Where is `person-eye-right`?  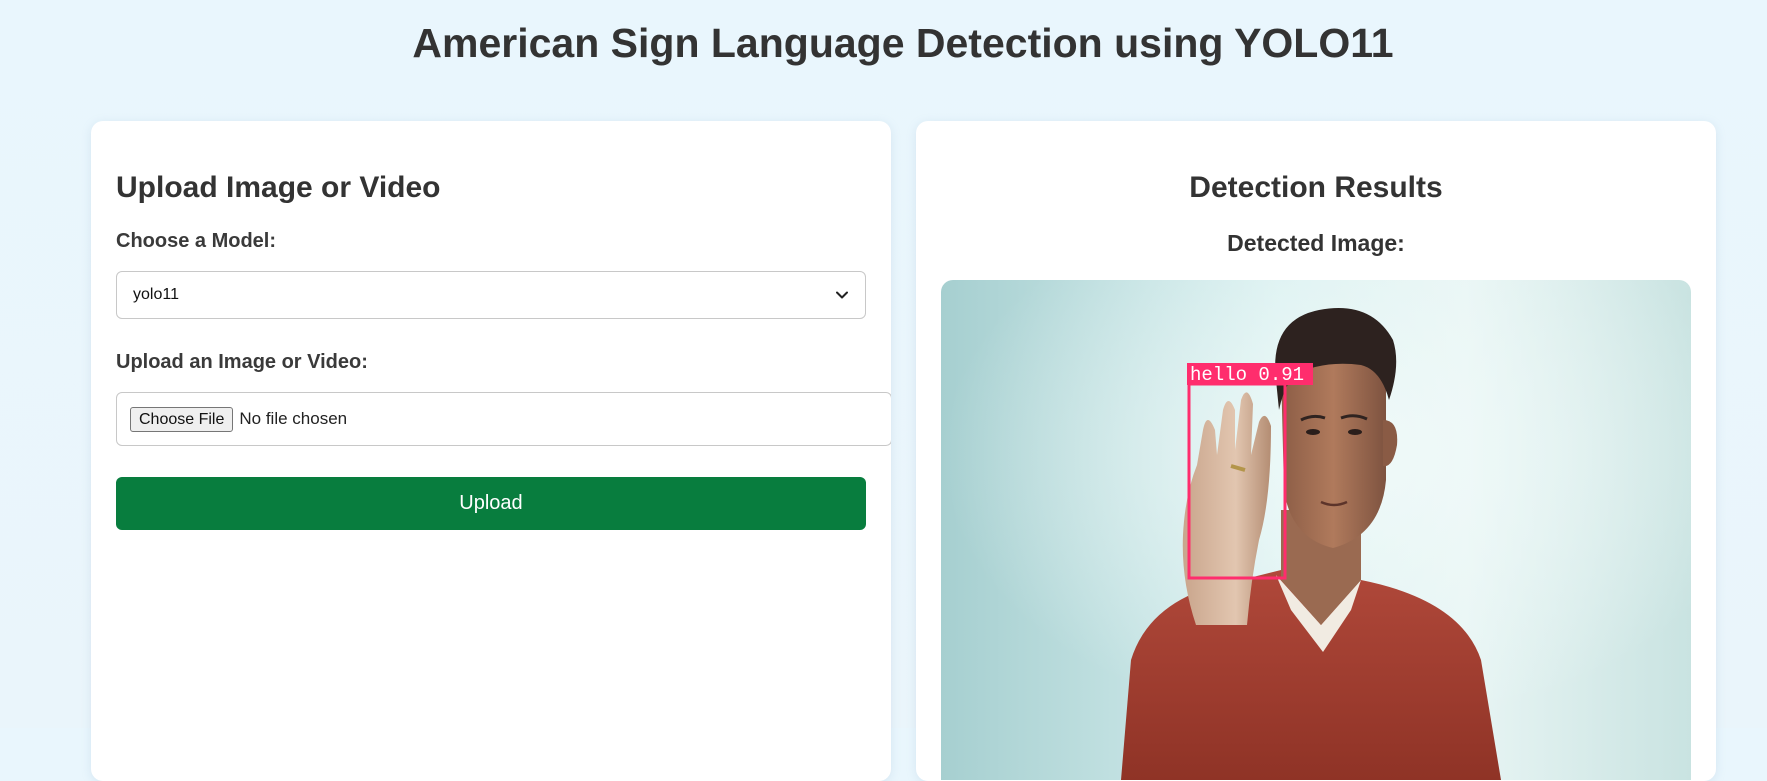 person-eye-right is located at coordinates (1355, 432).